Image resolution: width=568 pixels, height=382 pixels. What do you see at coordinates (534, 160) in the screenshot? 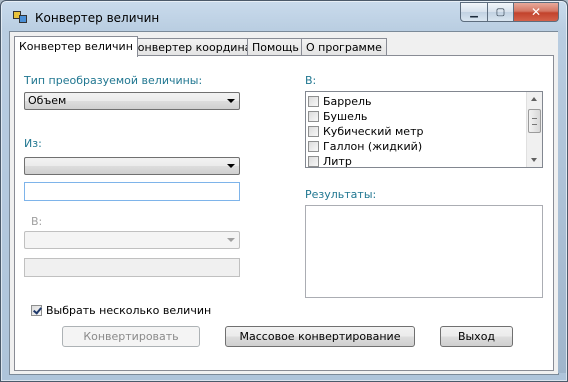
I see `scroll-down-icon` at bounding box center [534, 160].